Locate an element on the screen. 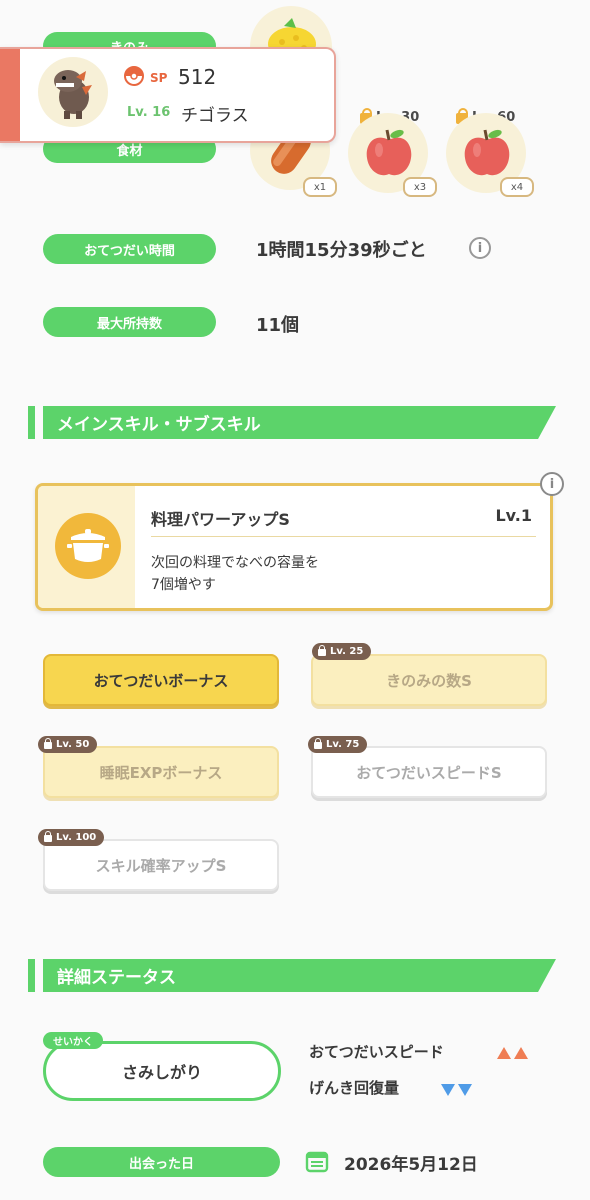  max-carry-label: 最大所持数 is located at coordinates (129, 322).